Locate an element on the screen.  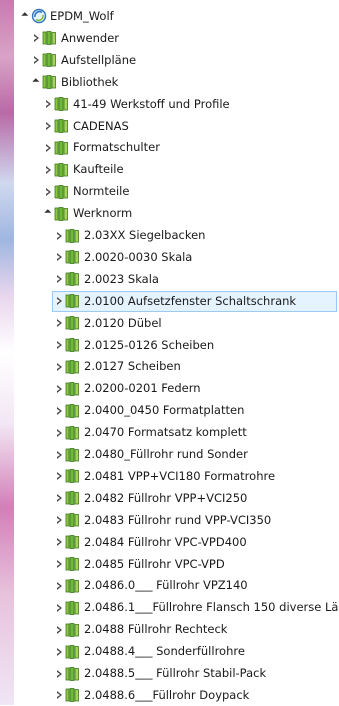
tree-item-werknorm: 2.0400_0450 Formatplatten is located at coordinates (176, 410).